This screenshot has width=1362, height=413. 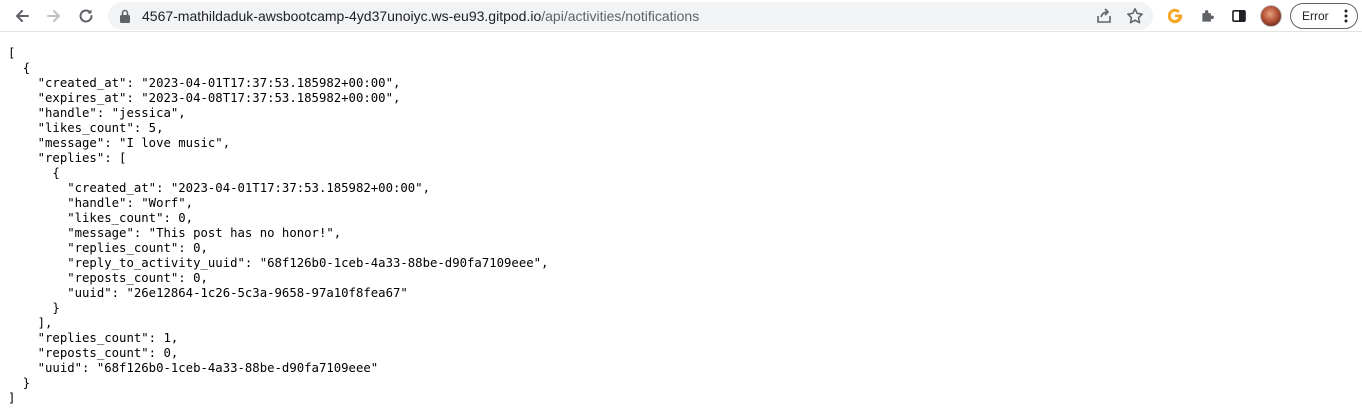 I want to click on json-line: "replies_count": 1,, so click(x=93, y=338).